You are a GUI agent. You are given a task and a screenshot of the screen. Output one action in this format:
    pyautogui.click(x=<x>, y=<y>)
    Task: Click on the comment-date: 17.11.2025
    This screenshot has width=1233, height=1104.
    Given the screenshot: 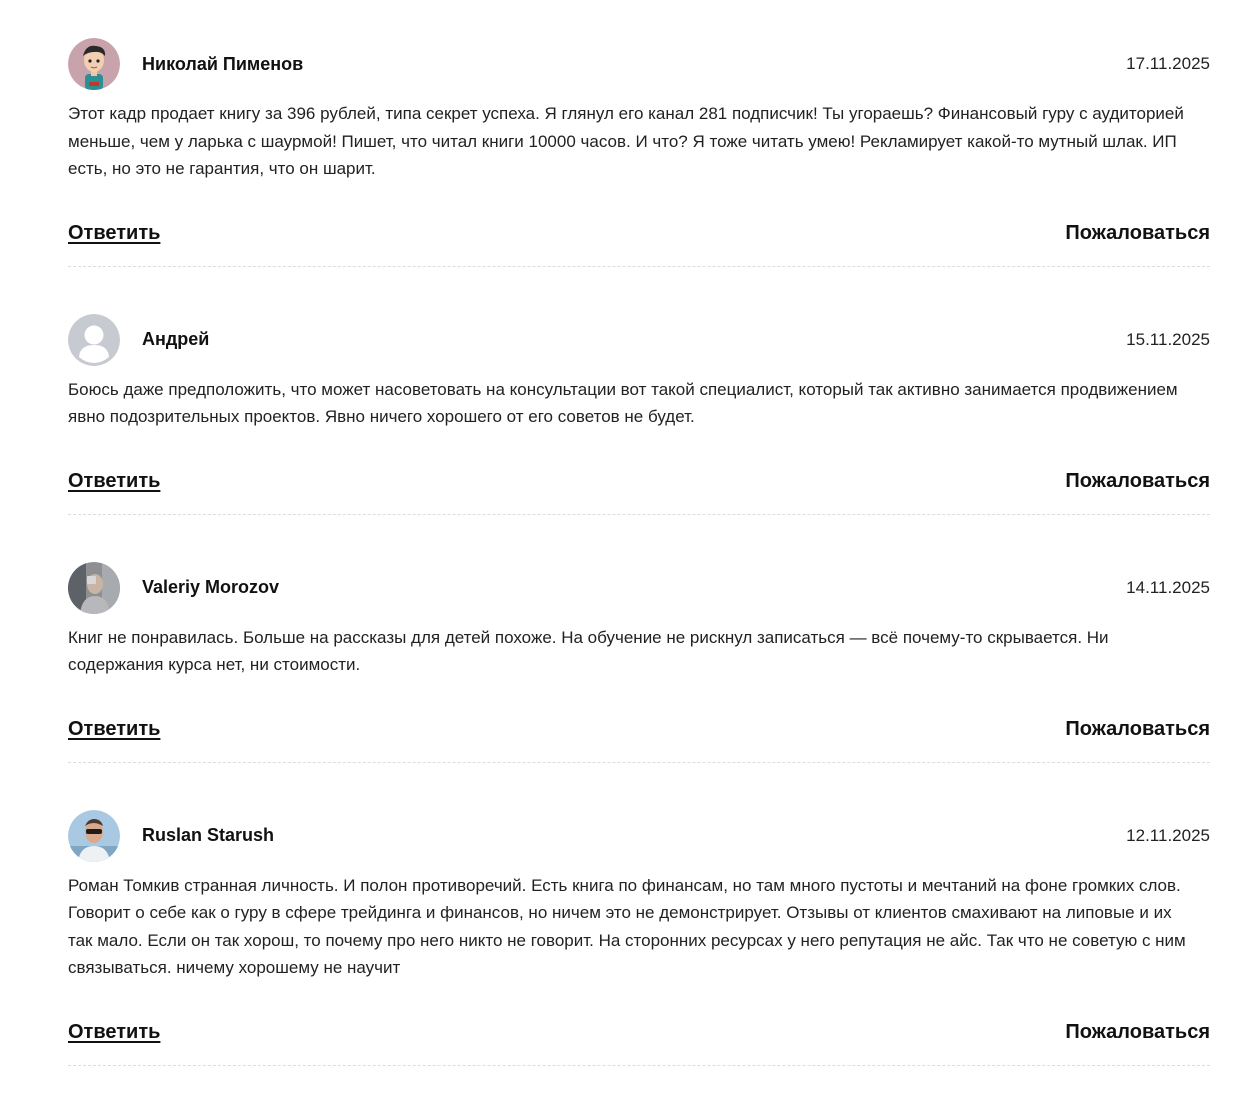 What is the action you would take?
    pyautogui.click(x=1168, y=63)
    